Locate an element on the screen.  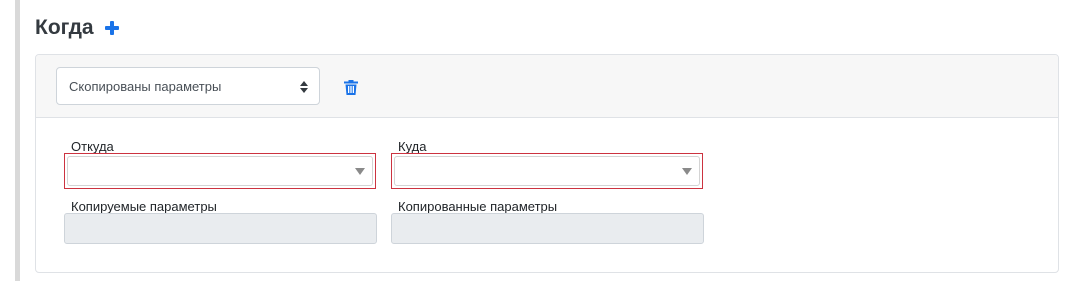
result-params-label: Копированные параметры is located at coordinates (478, 206).